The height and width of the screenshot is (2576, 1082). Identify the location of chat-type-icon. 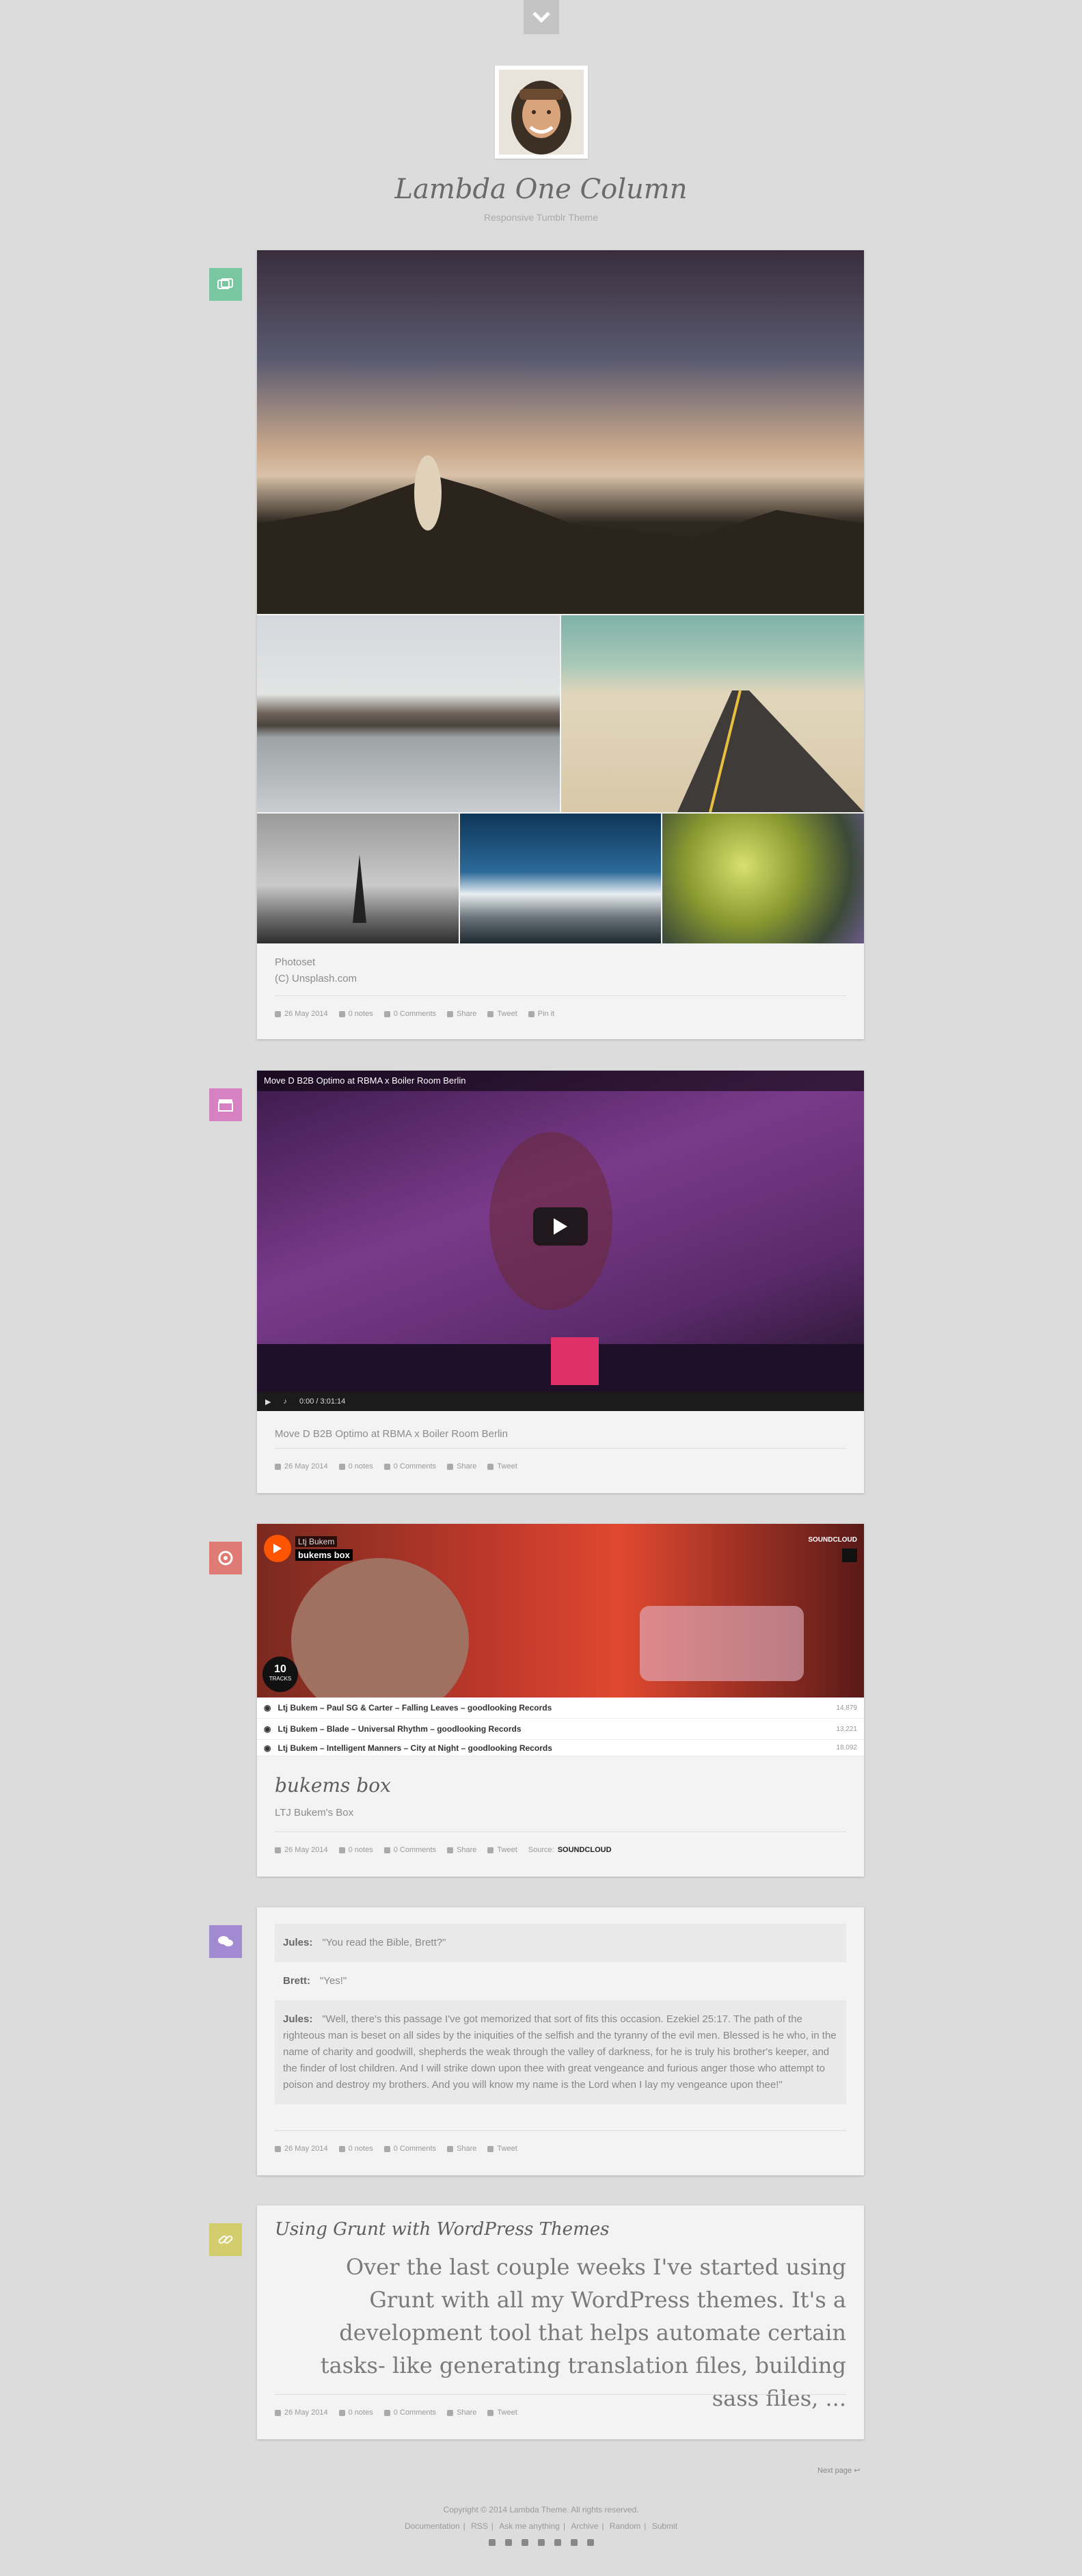
(225, 1941).